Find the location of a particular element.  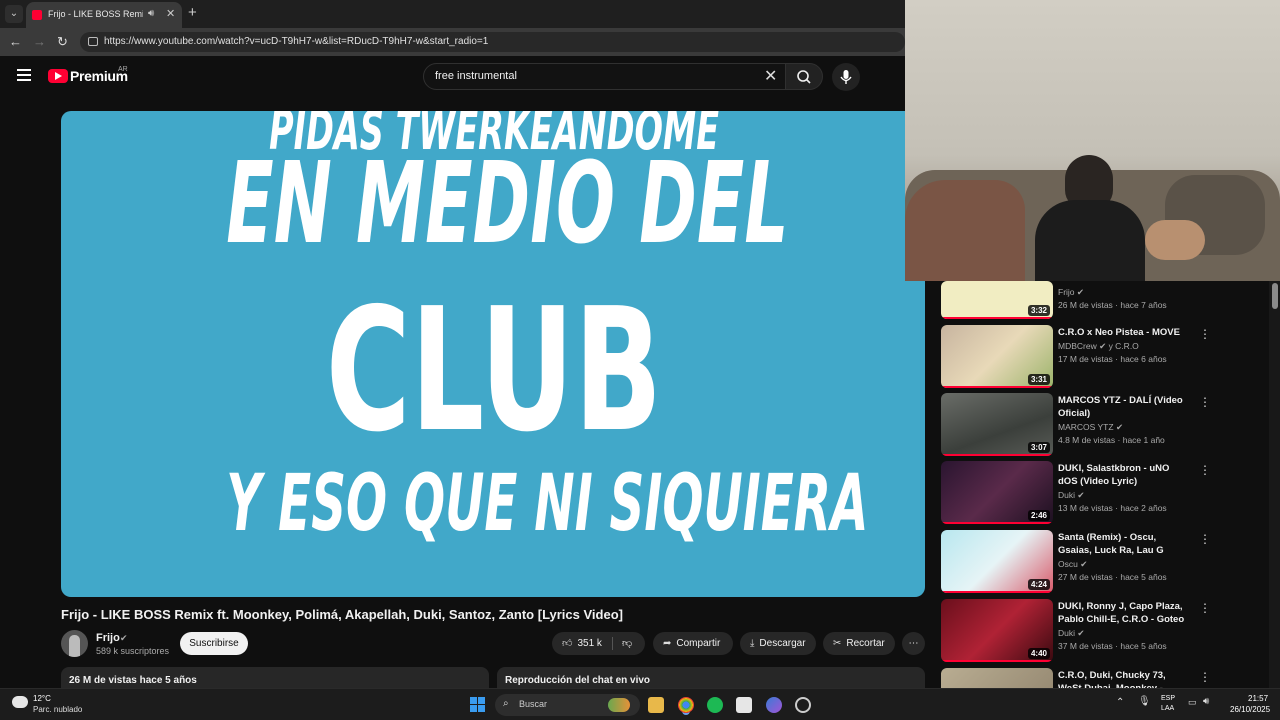

download-label: Descargar is located at coordinates (782, 643).